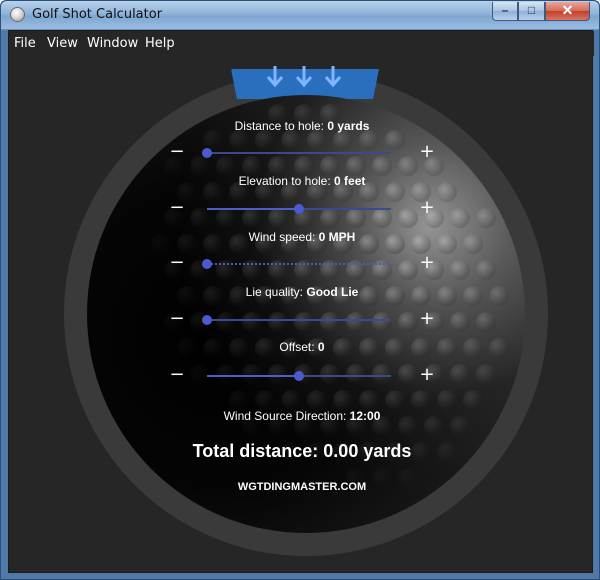 The height and width of the screenshot is (580, 600). What do you see at coordinates (25, 43) in the screenshot?
I see `menu-file: File` at bounding box center [25, 43].